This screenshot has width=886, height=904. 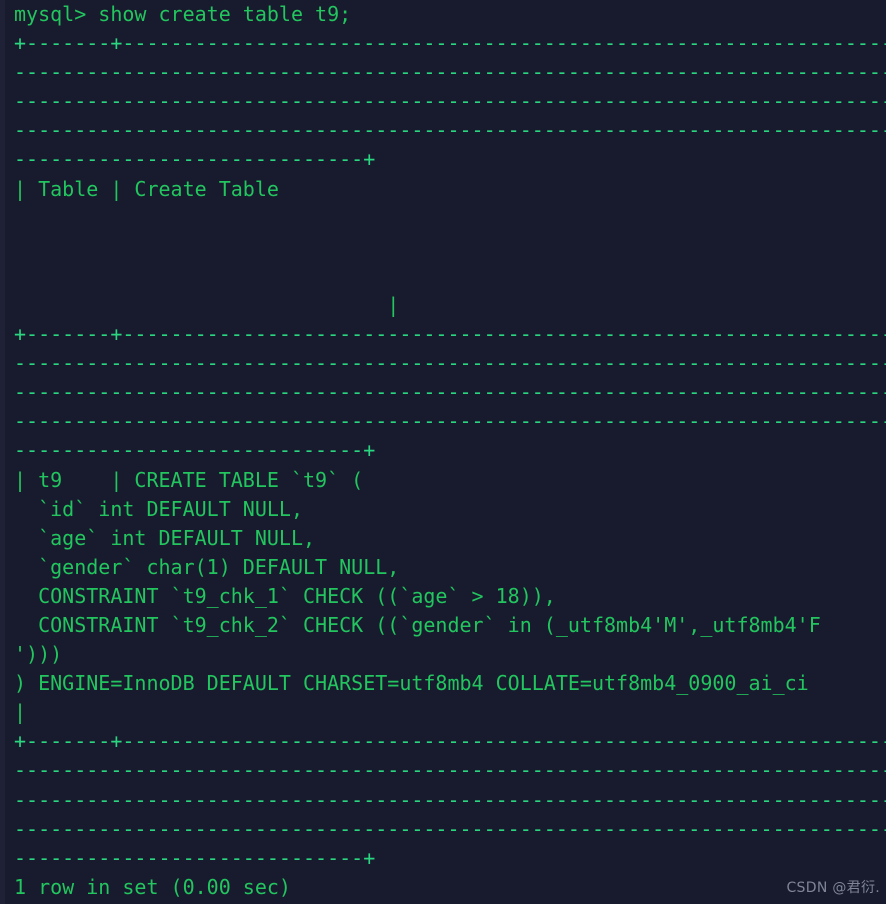 I want to click on data-row-end: |, so click(x=20, y=712).